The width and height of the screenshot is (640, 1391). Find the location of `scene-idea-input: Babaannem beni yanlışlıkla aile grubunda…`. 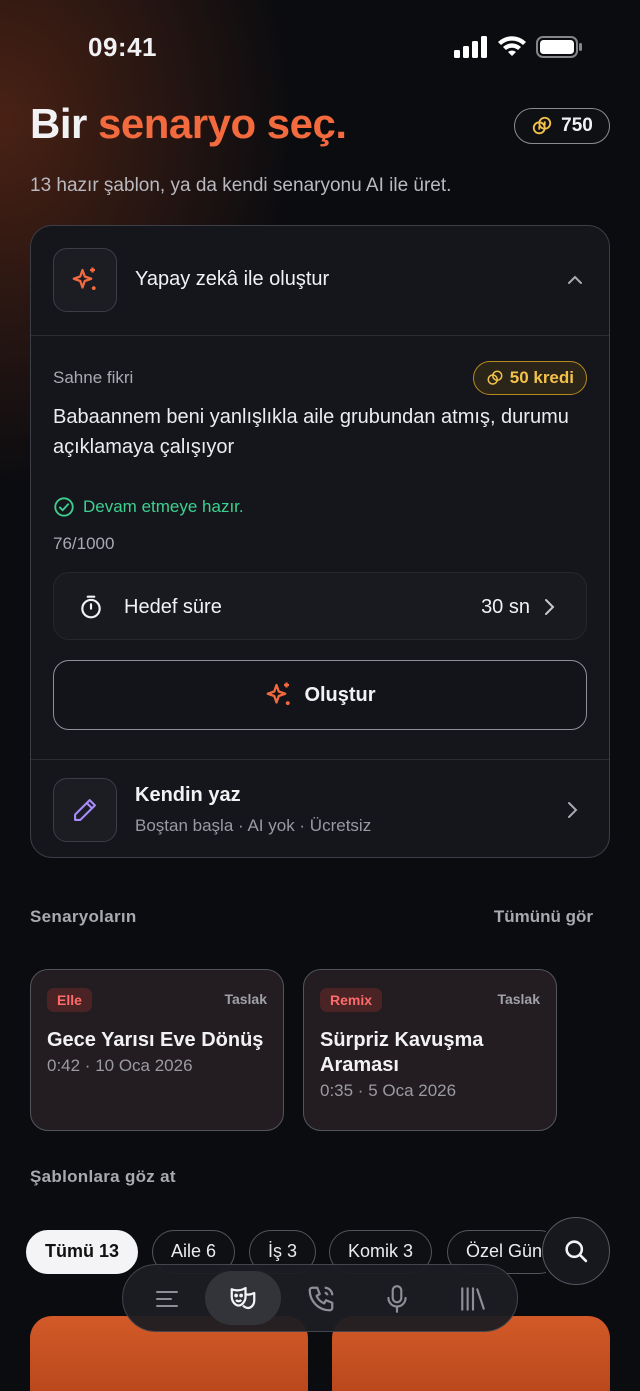

scene-idea-input: Babaannem beni yanlışlıkla aile grubunda… is located at coordinates (313, 432).